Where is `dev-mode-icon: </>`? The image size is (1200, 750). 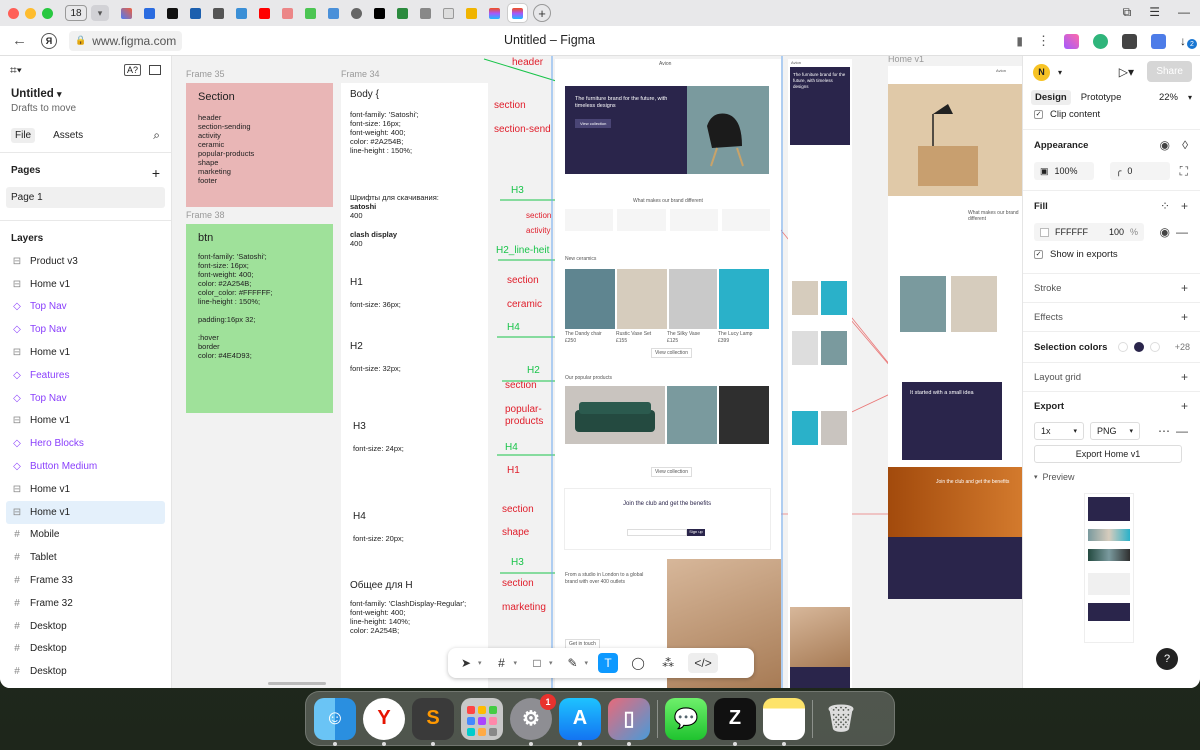 dev-mode-icon: </> is located at coordinates (703, 663).